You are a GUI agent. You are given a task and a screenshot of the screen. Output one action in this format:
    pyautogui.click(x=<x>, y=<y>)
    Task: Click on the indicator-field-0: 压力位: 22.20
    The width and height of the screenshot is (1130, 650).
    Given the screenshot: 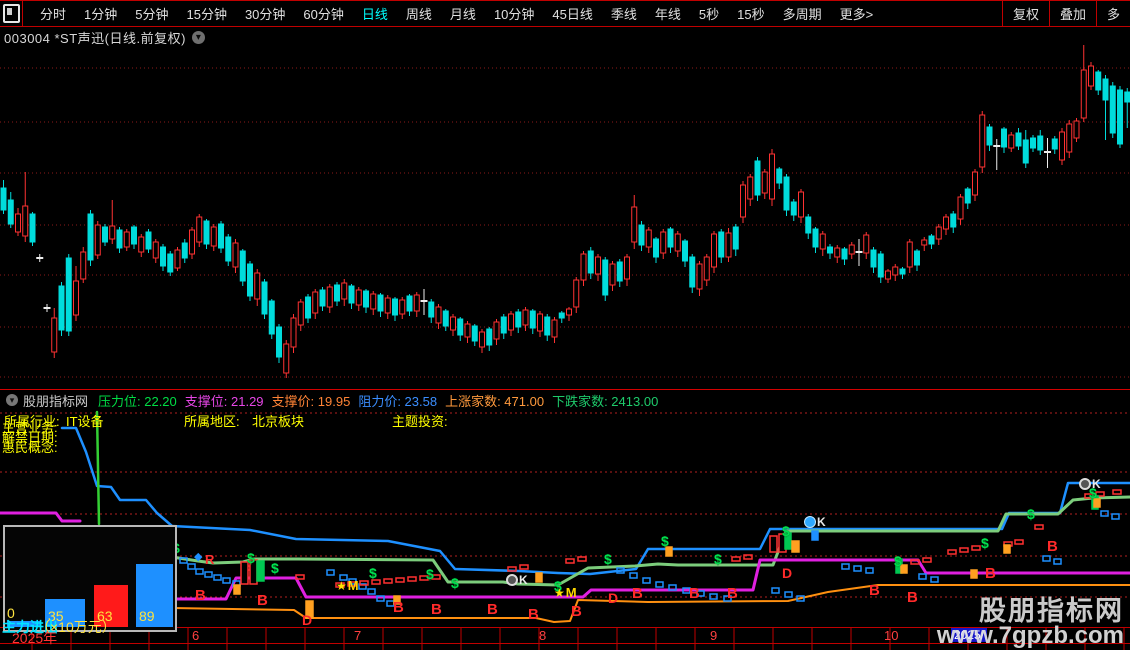 What is the action you would take?
    pyautogui.click(x=137, y=401)
    